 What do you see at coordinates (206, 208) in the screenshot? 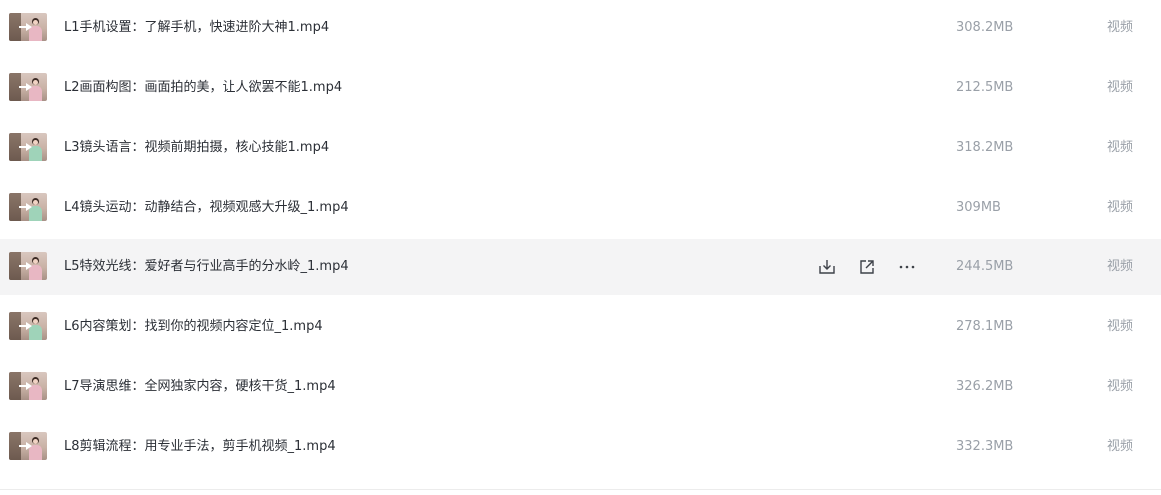
I see `file-name: L4镜头运动：动静结合，视频观感大升级_1.mp4` at bounding box center [206, 208].